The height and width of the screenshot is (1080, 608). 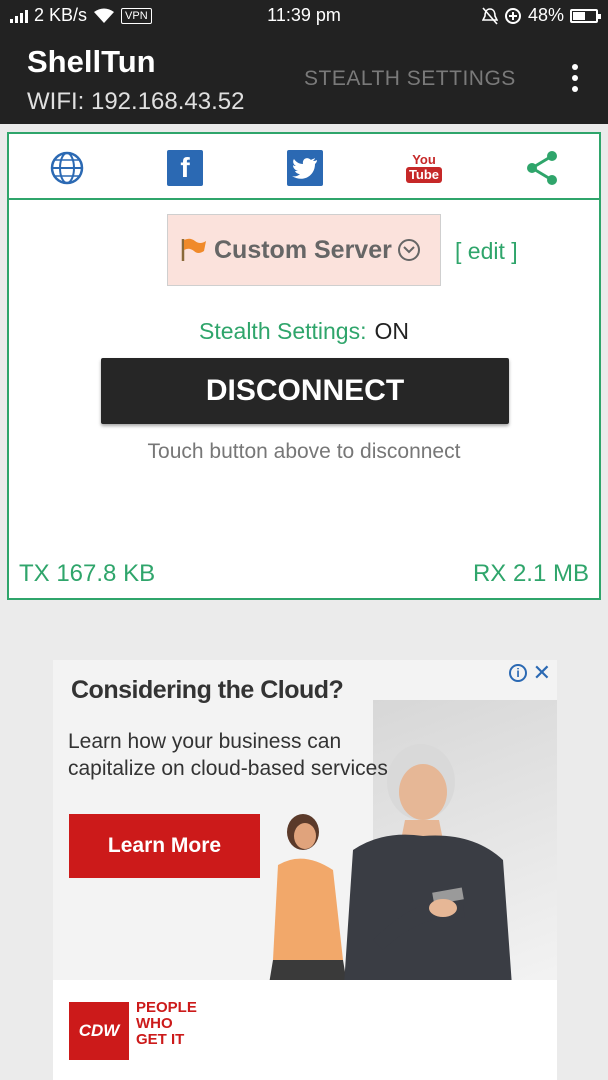 What do you see at coordinates (486, 251) in the screenshot?
I see `edit-server-link: [ edit ]` at bounding box center [486, 251].